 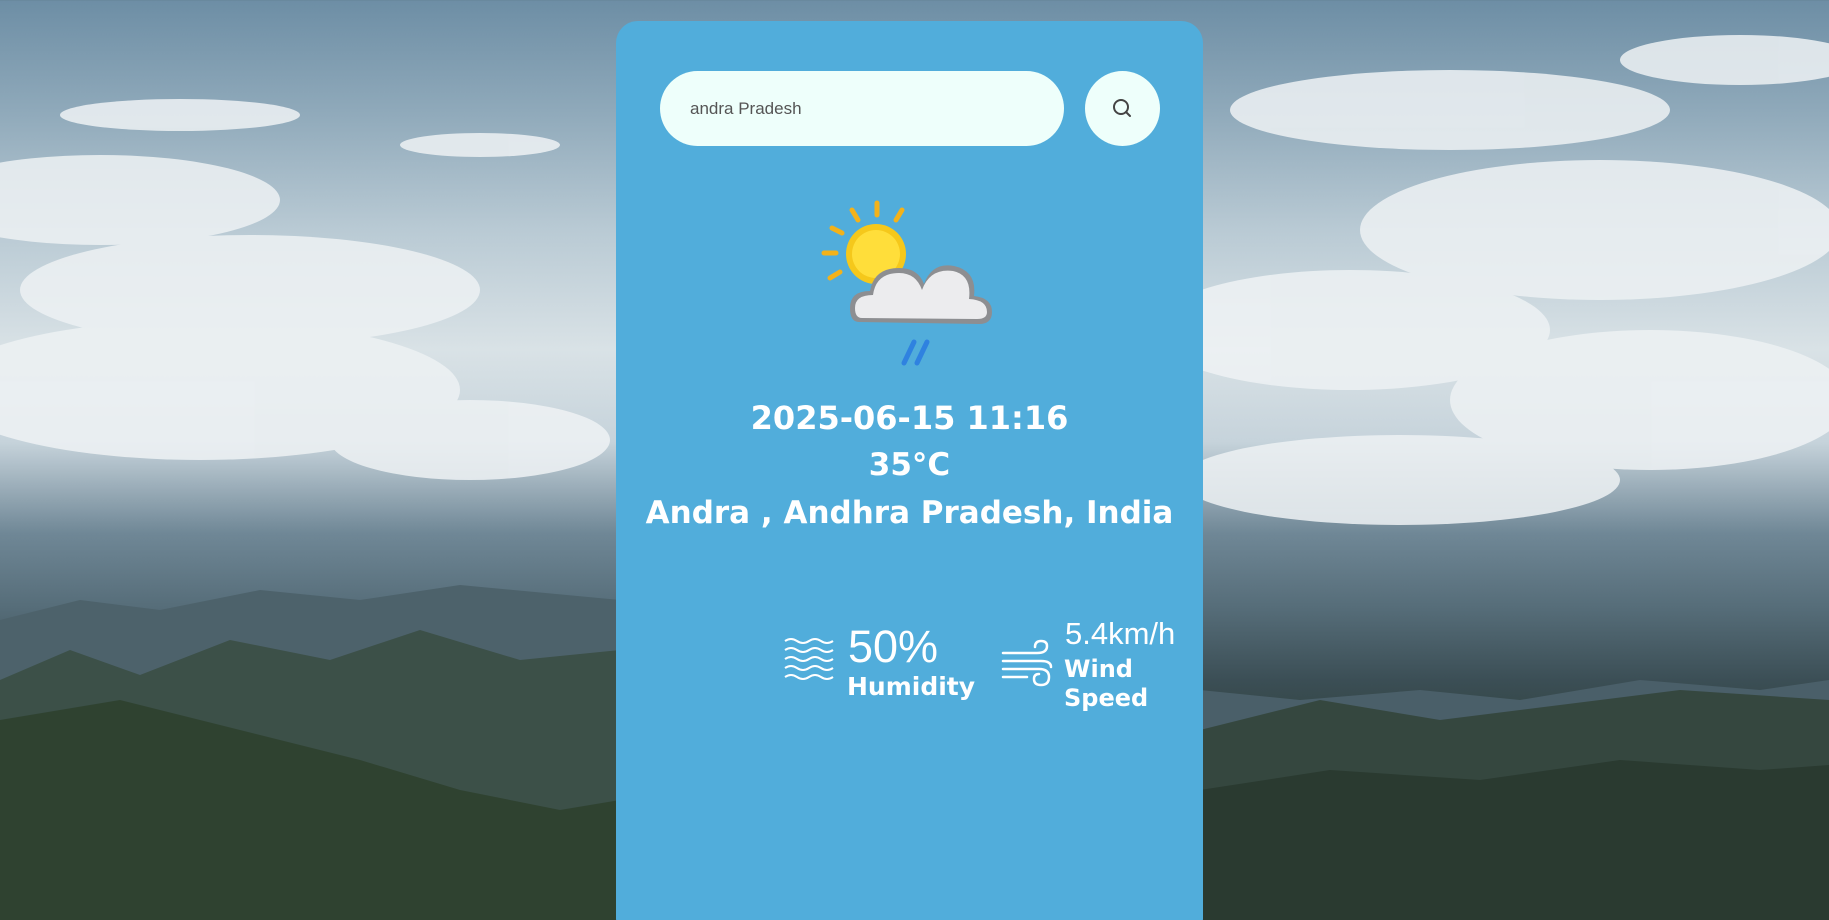 What do you see at coordinates (909, 465) in the screenshot?
I see `temperature: 35°C` at bounding box center [909, 465].